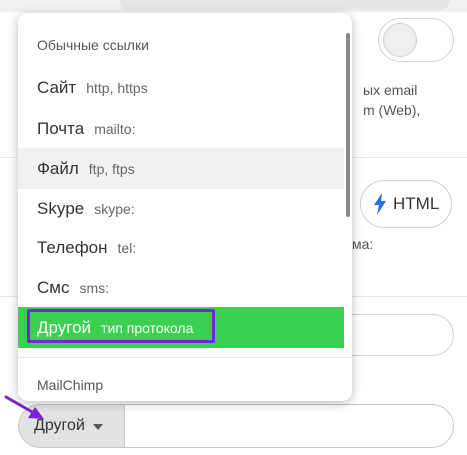  Describe the element at coordinates (285, 5) in the screenshot. I see `top-bar-shadow` at that location.